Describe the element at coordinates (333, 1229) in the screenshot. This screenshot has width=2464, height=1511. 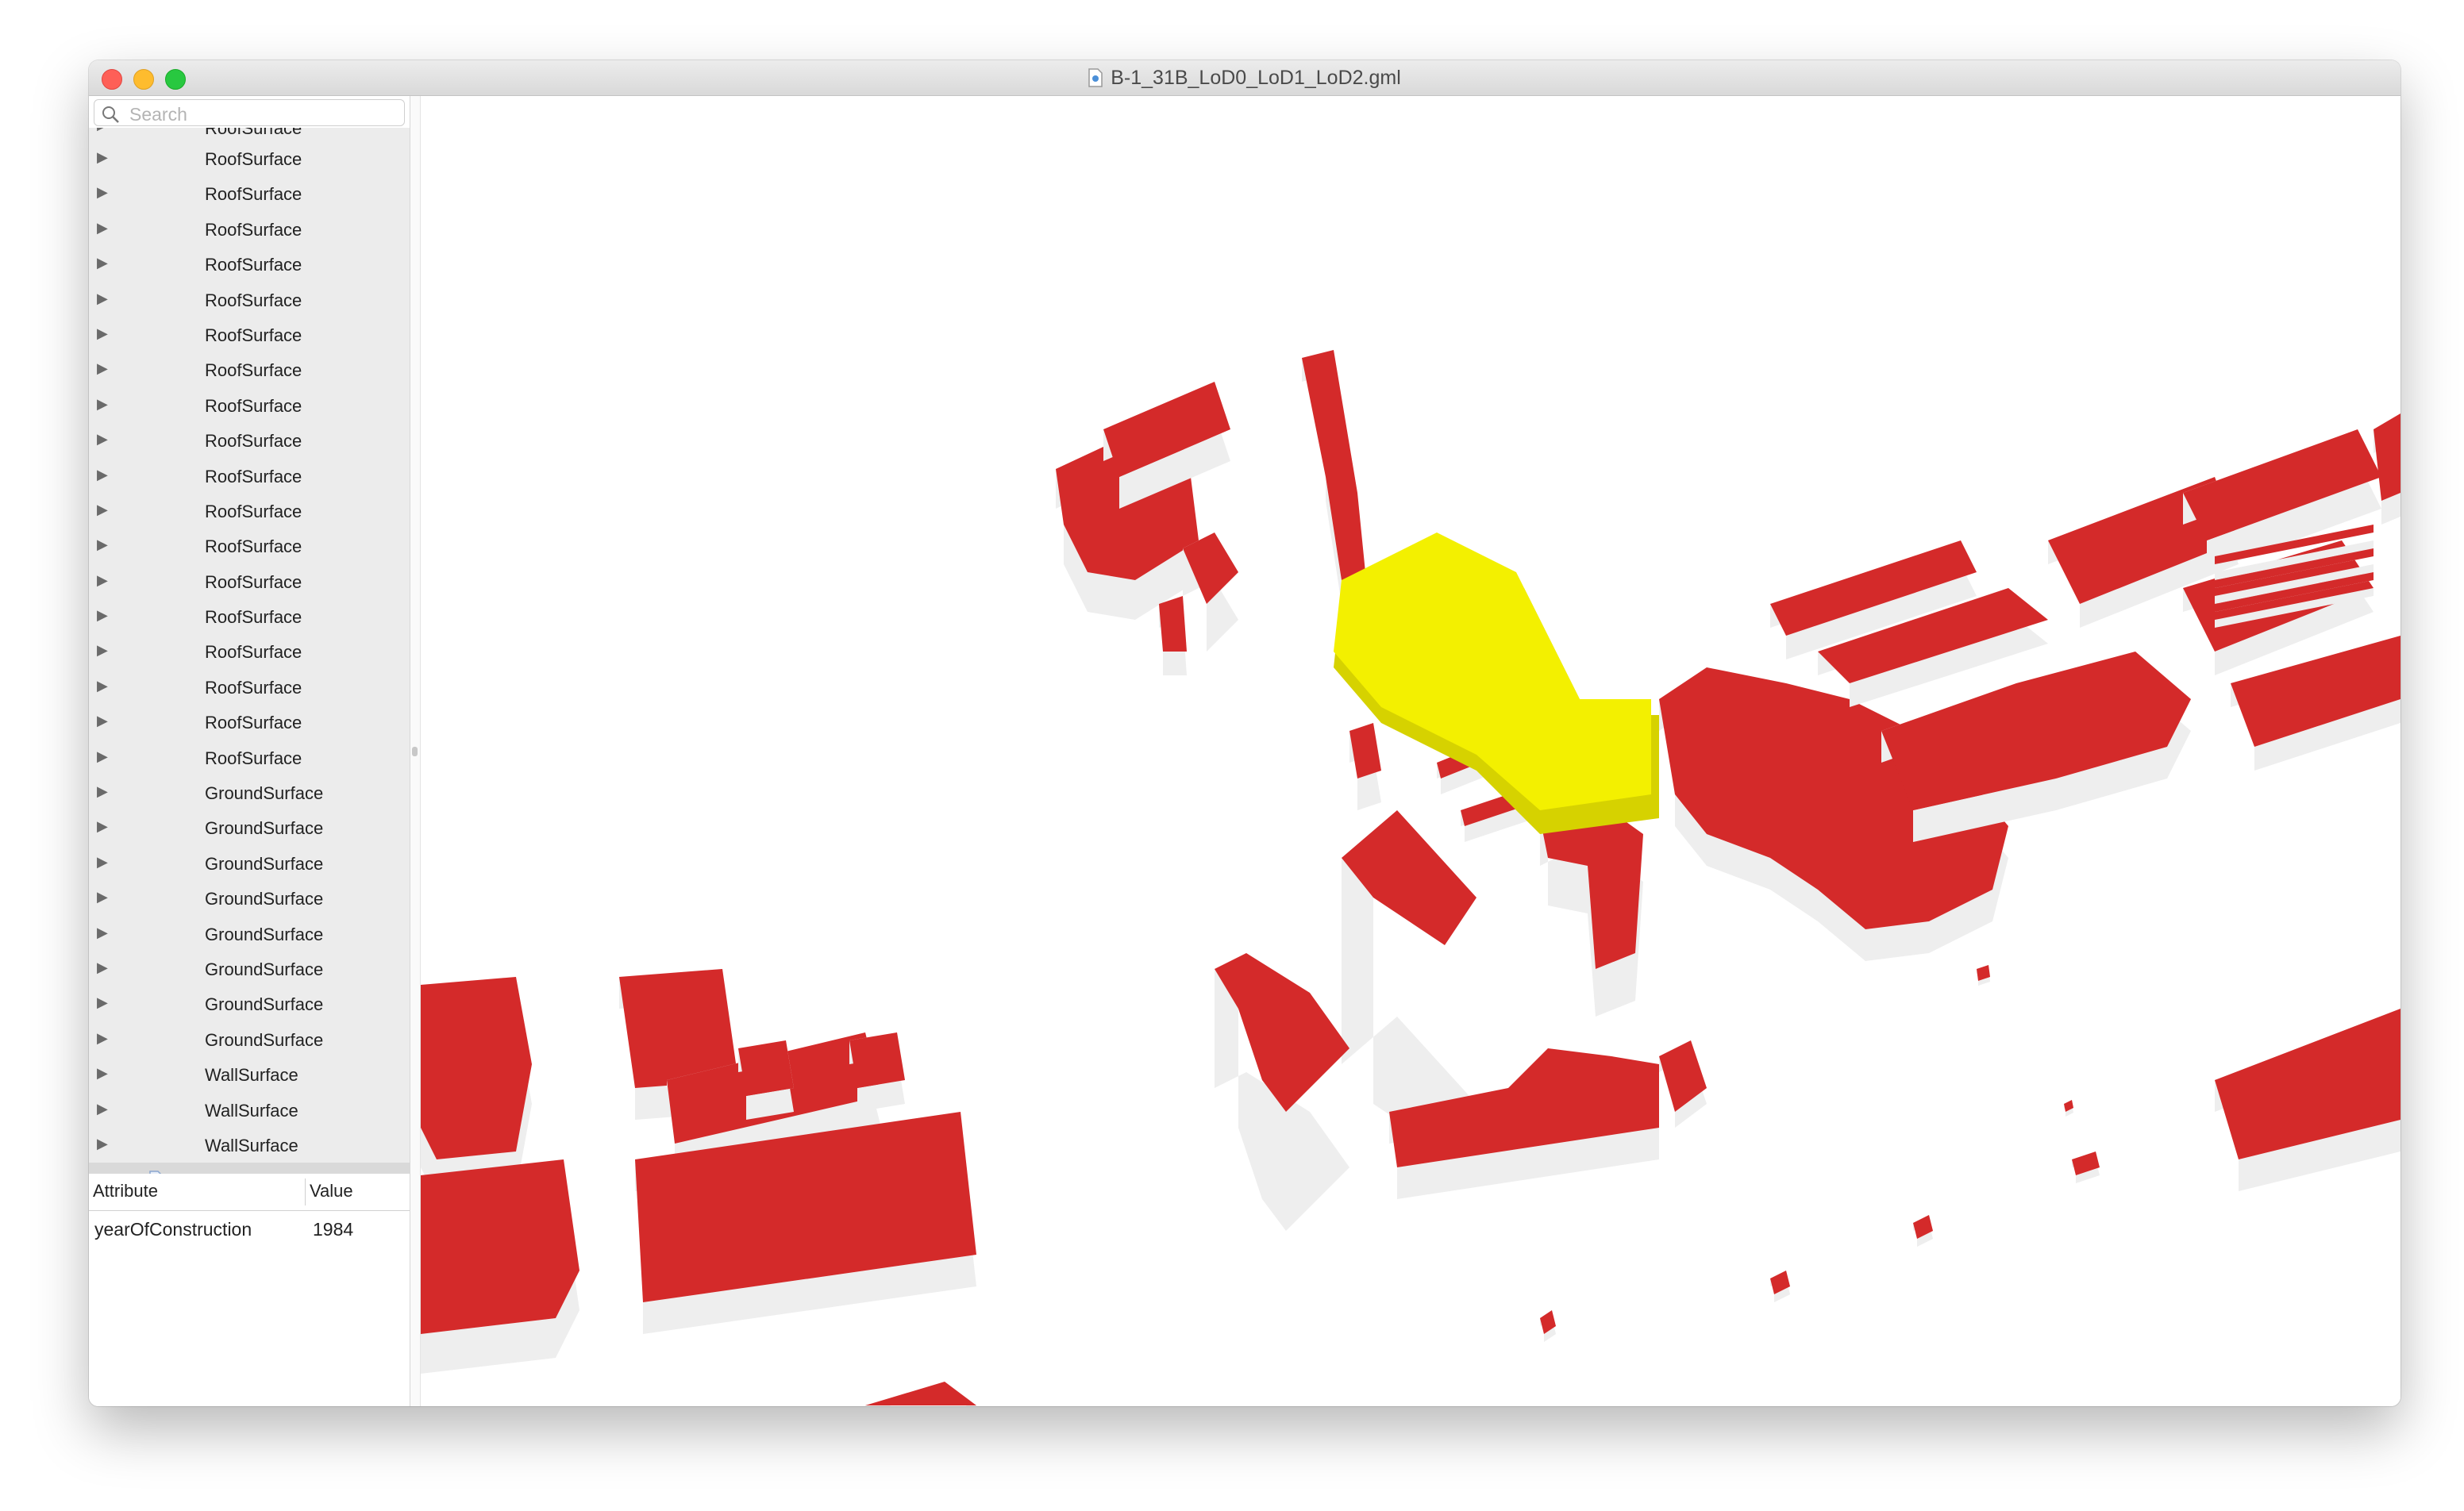
I see `attribute-value: 1984` at that location.